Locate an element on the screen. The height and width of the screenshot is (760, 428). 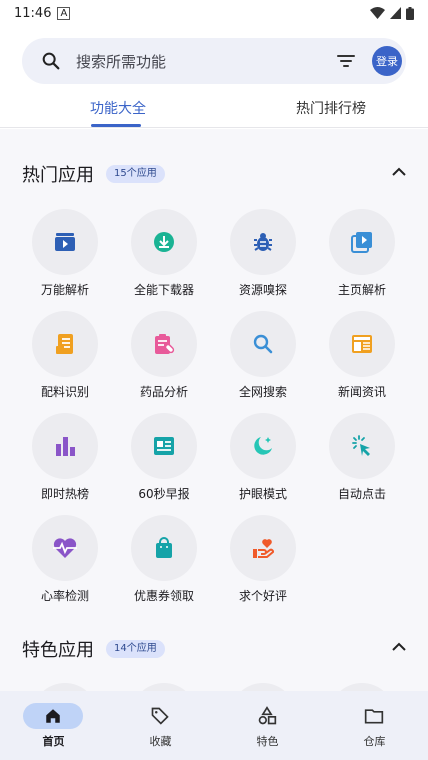
login-button: 登录 is located at coordinates (387, 61).